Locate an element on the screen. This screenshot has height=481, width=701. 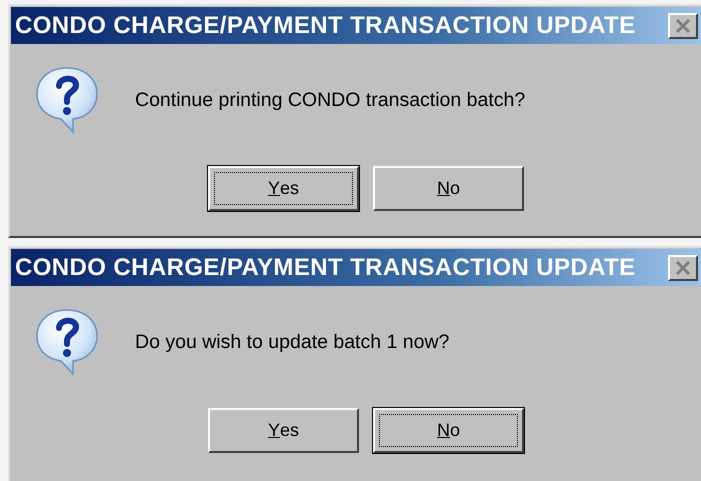
message-text: Continue printing CONDO transaction batch? is located at coordinates (330, 100).